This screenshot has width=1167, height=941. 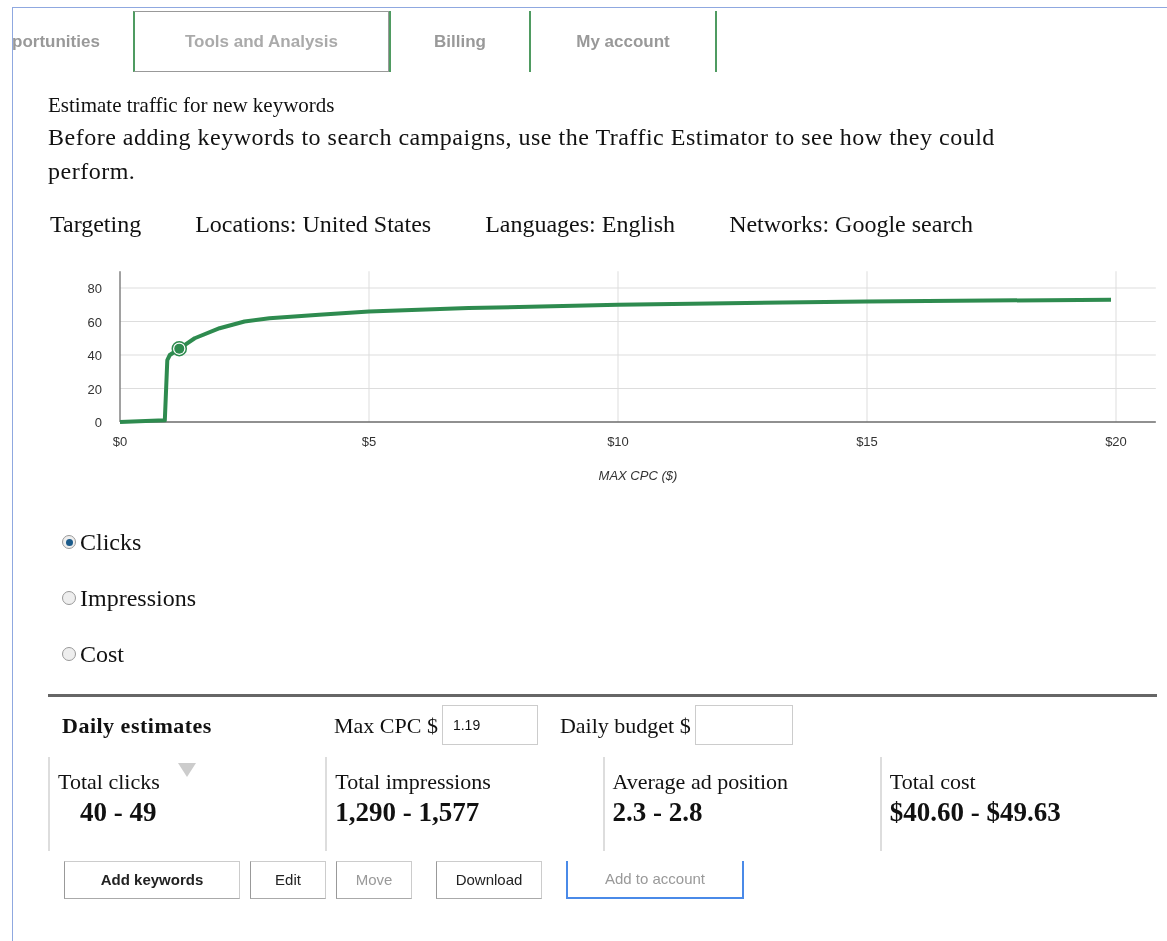 What do you see at coordinates (369, 441) in the screenshot?
I see `axis-label: $5` at bounding box center [369, 441].